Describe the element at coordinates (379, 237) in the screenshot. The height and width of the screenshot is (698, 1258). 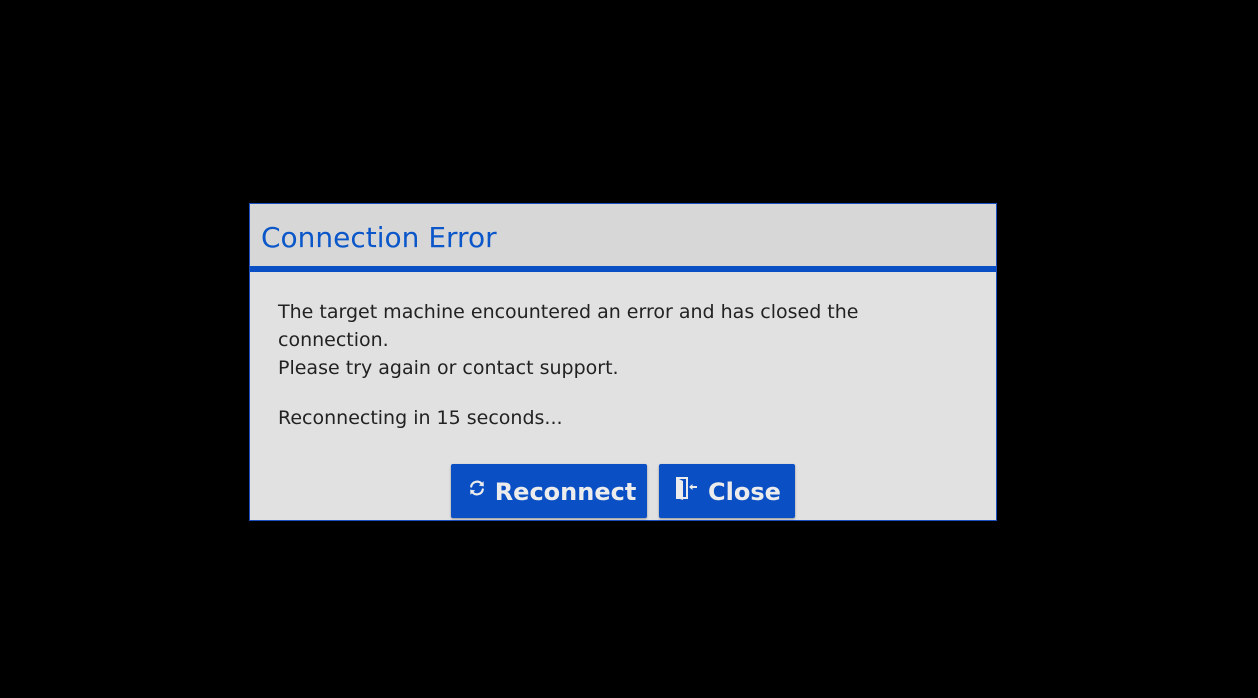
I see `dialog-title: Connection Error` at that location.